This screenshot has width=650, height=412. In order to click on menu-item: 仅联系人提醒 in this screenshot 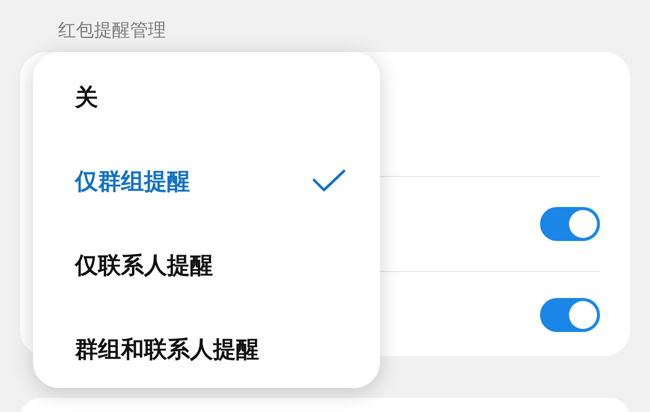, I will do `click(206, 265)`.